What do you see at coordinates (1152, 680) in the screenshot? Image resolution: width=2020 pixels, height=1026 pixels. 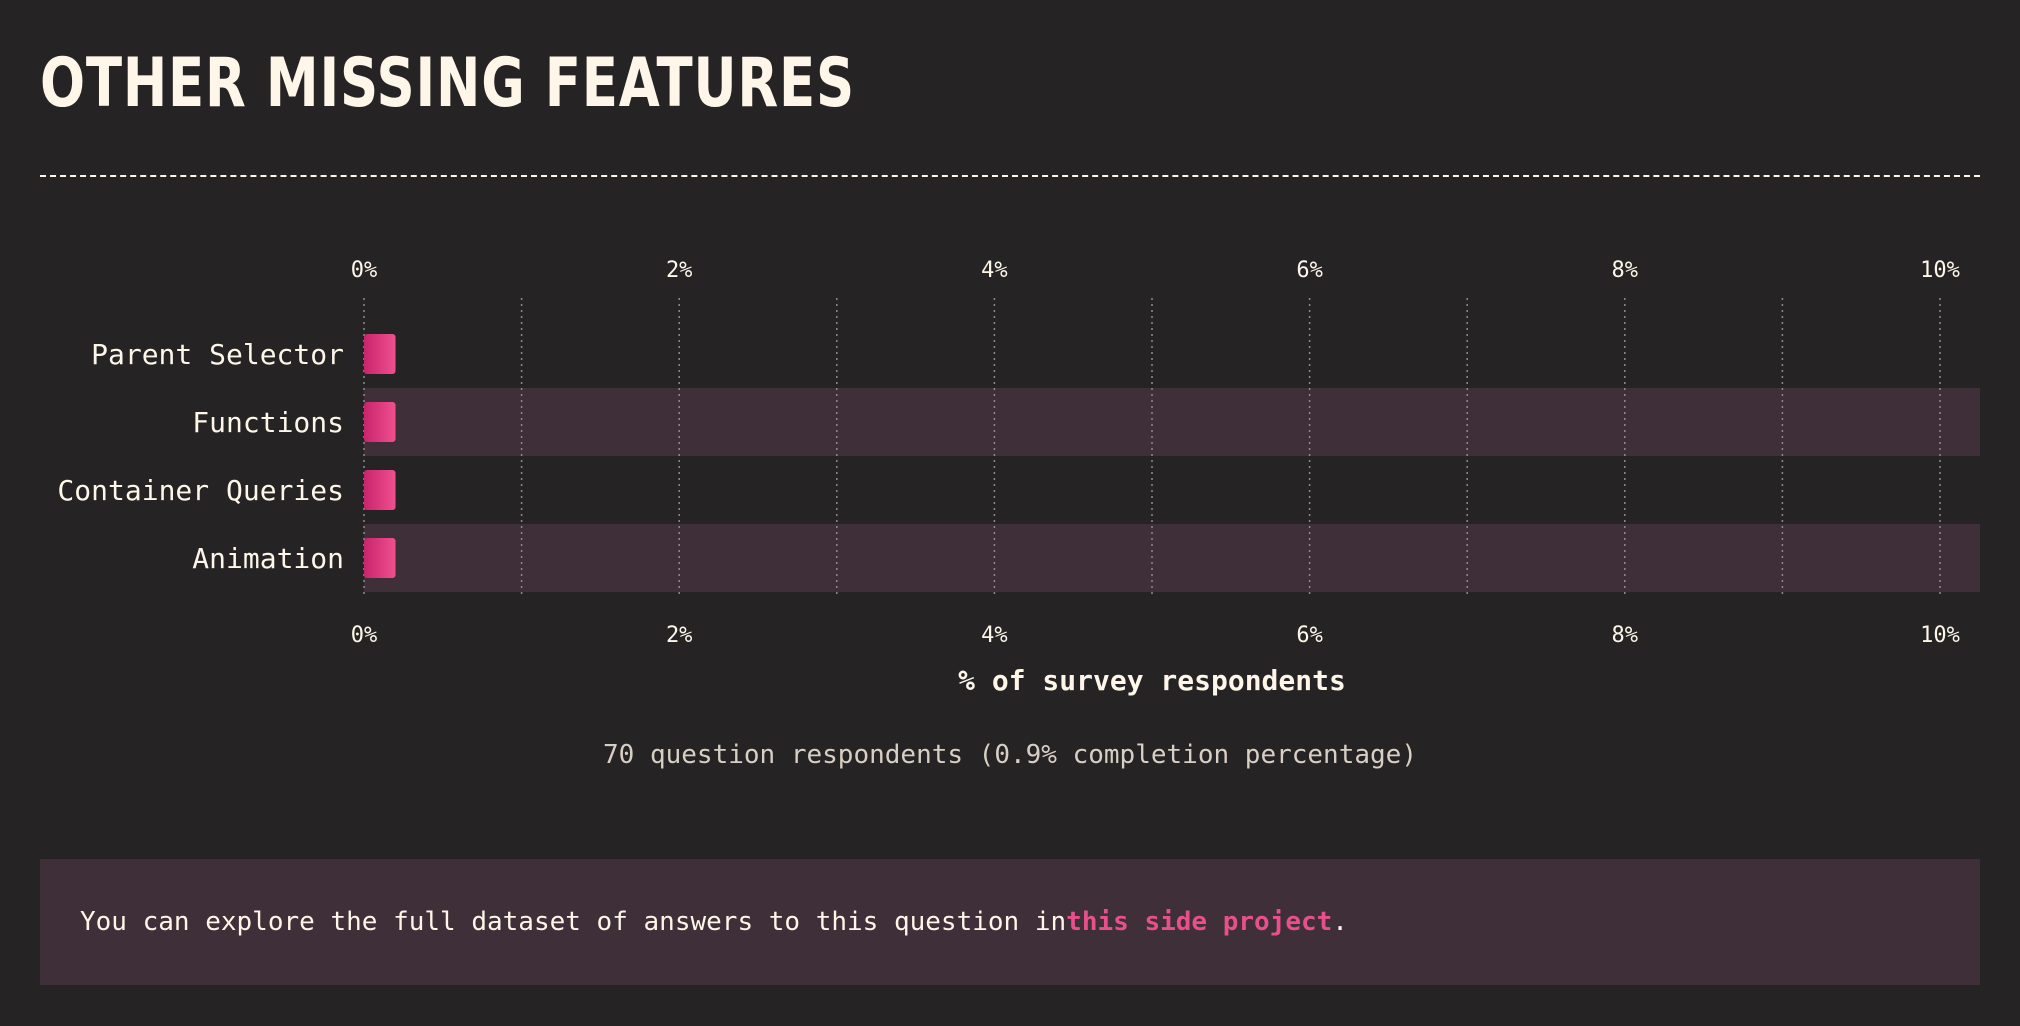 I see `x-axis-title: % of survey respondents` at bounding box center [1152, 680].